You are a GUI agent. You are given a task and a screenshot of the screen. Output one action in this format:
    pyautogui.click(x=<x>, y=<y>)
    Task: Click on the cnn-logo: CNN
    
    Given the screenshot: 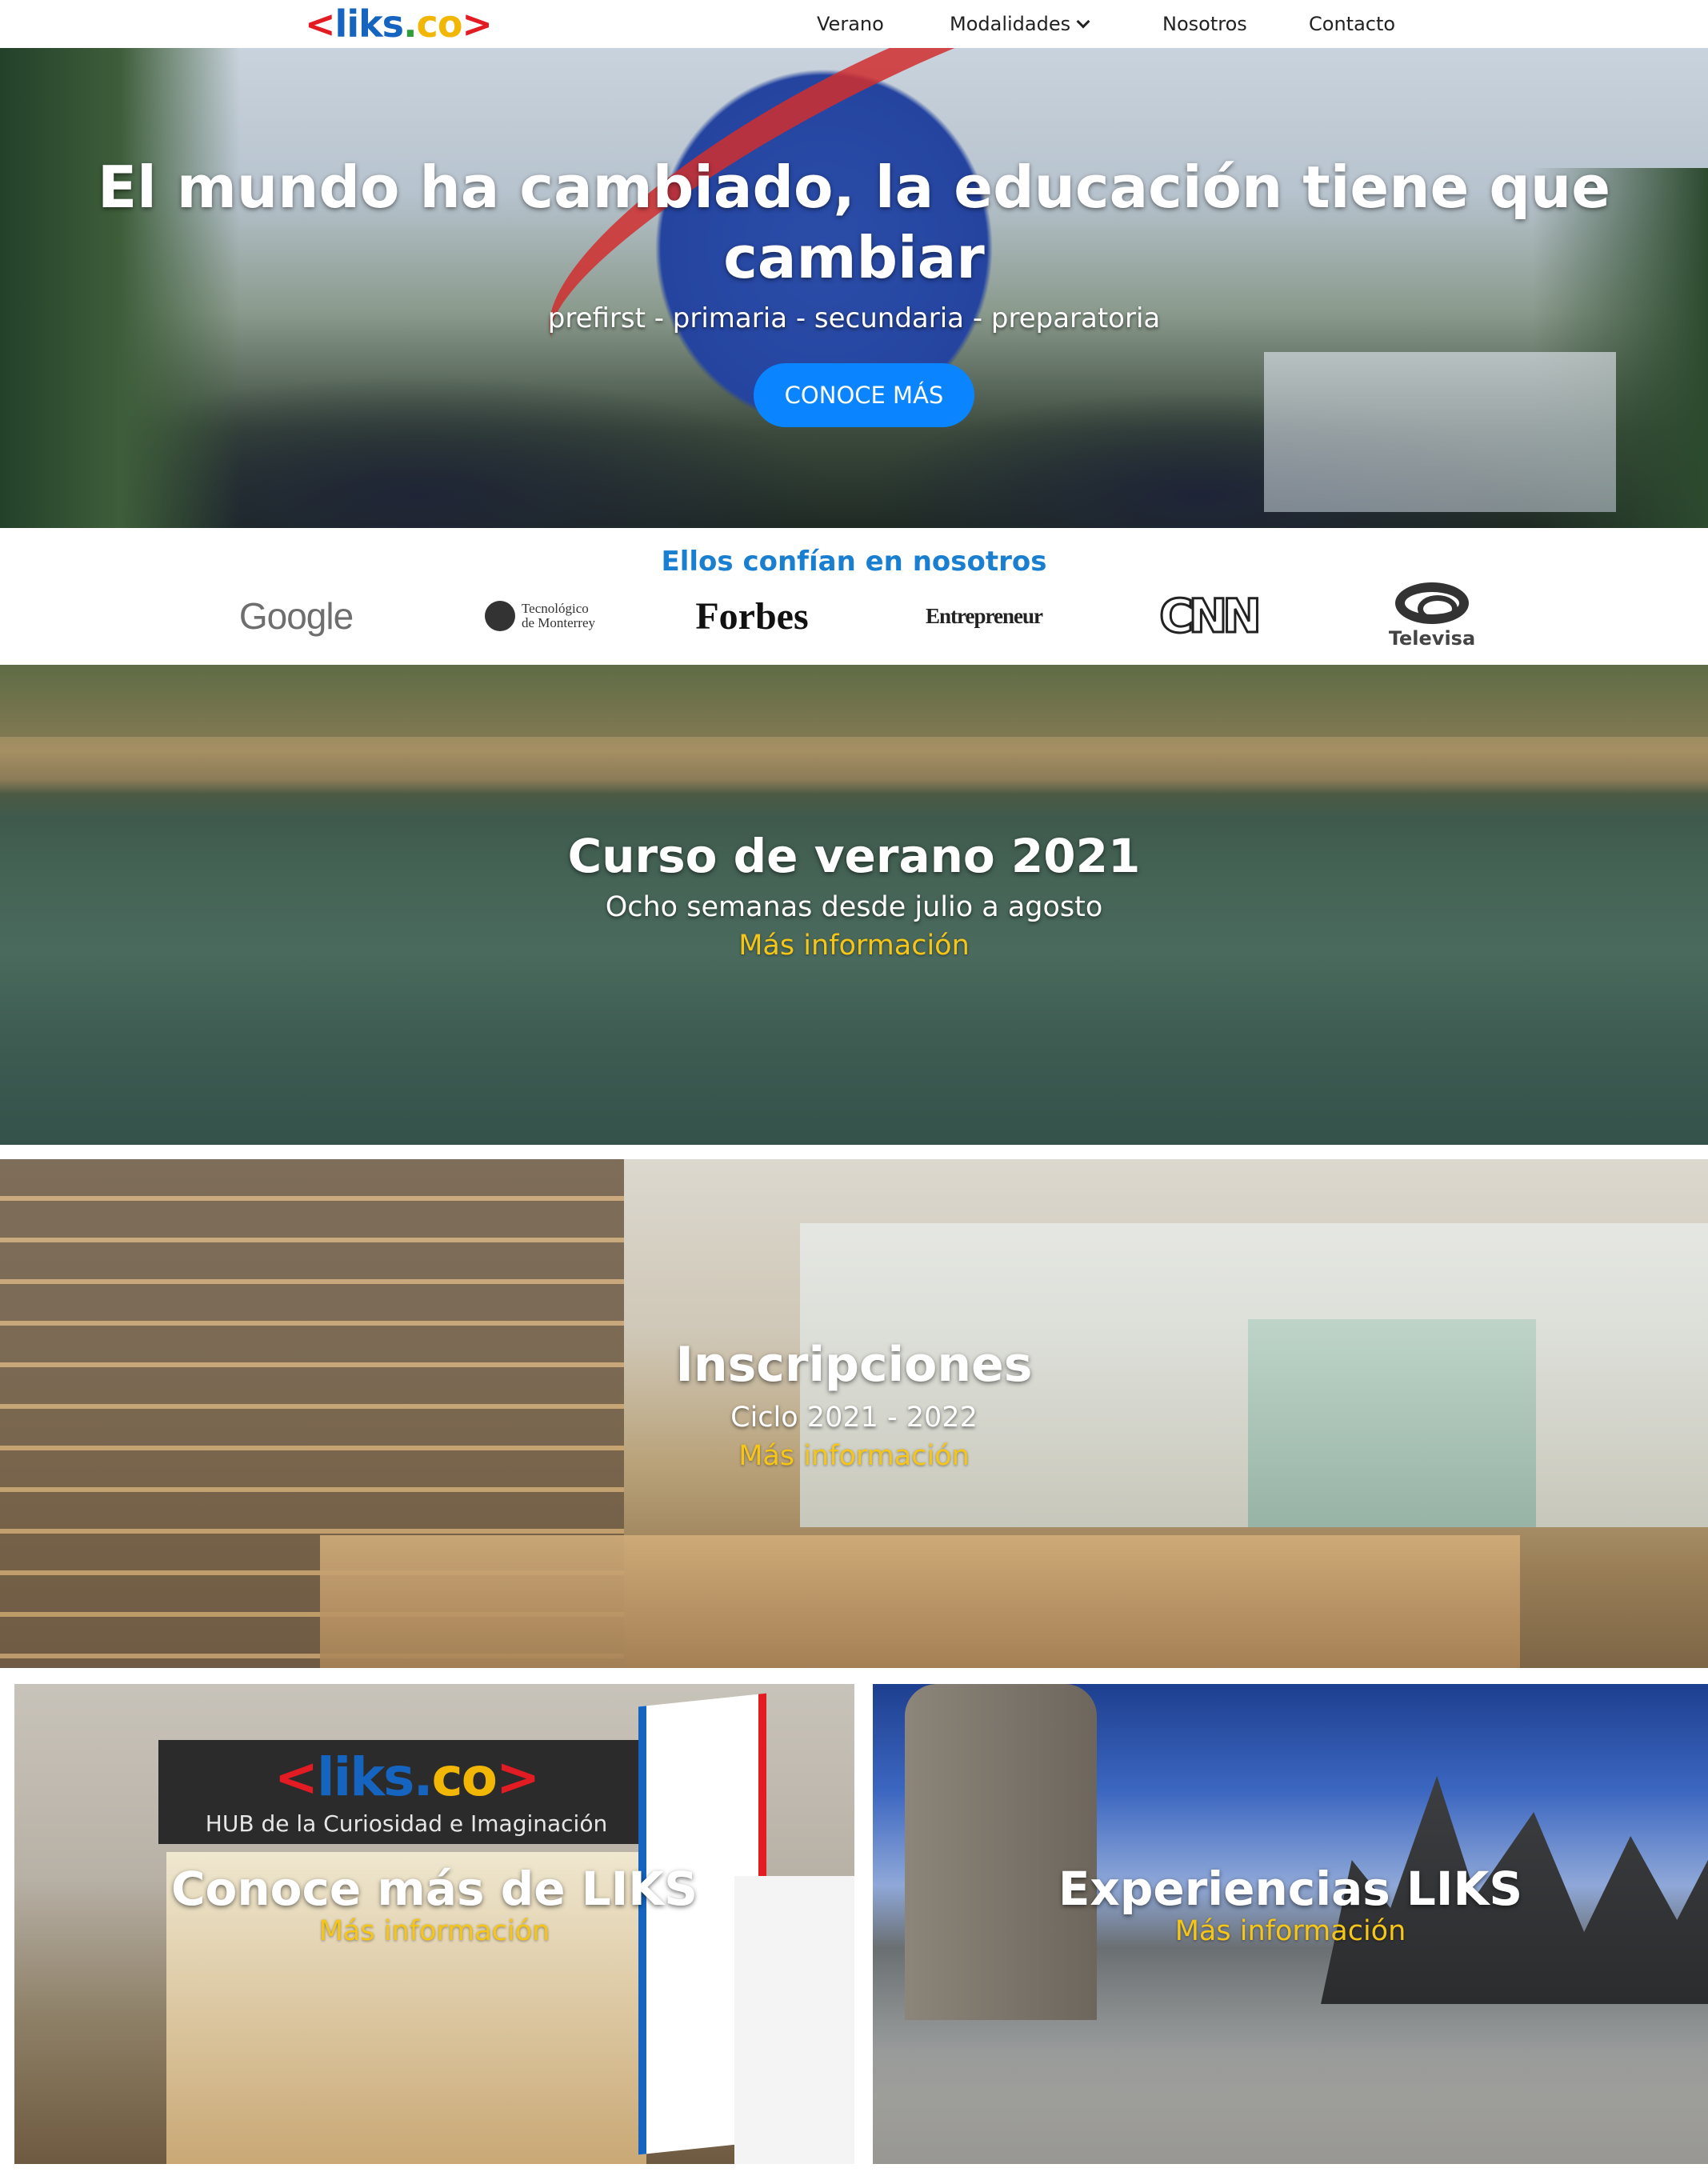 What is the action you would take?
    pyautogui.click(x=1208, y=616)
    